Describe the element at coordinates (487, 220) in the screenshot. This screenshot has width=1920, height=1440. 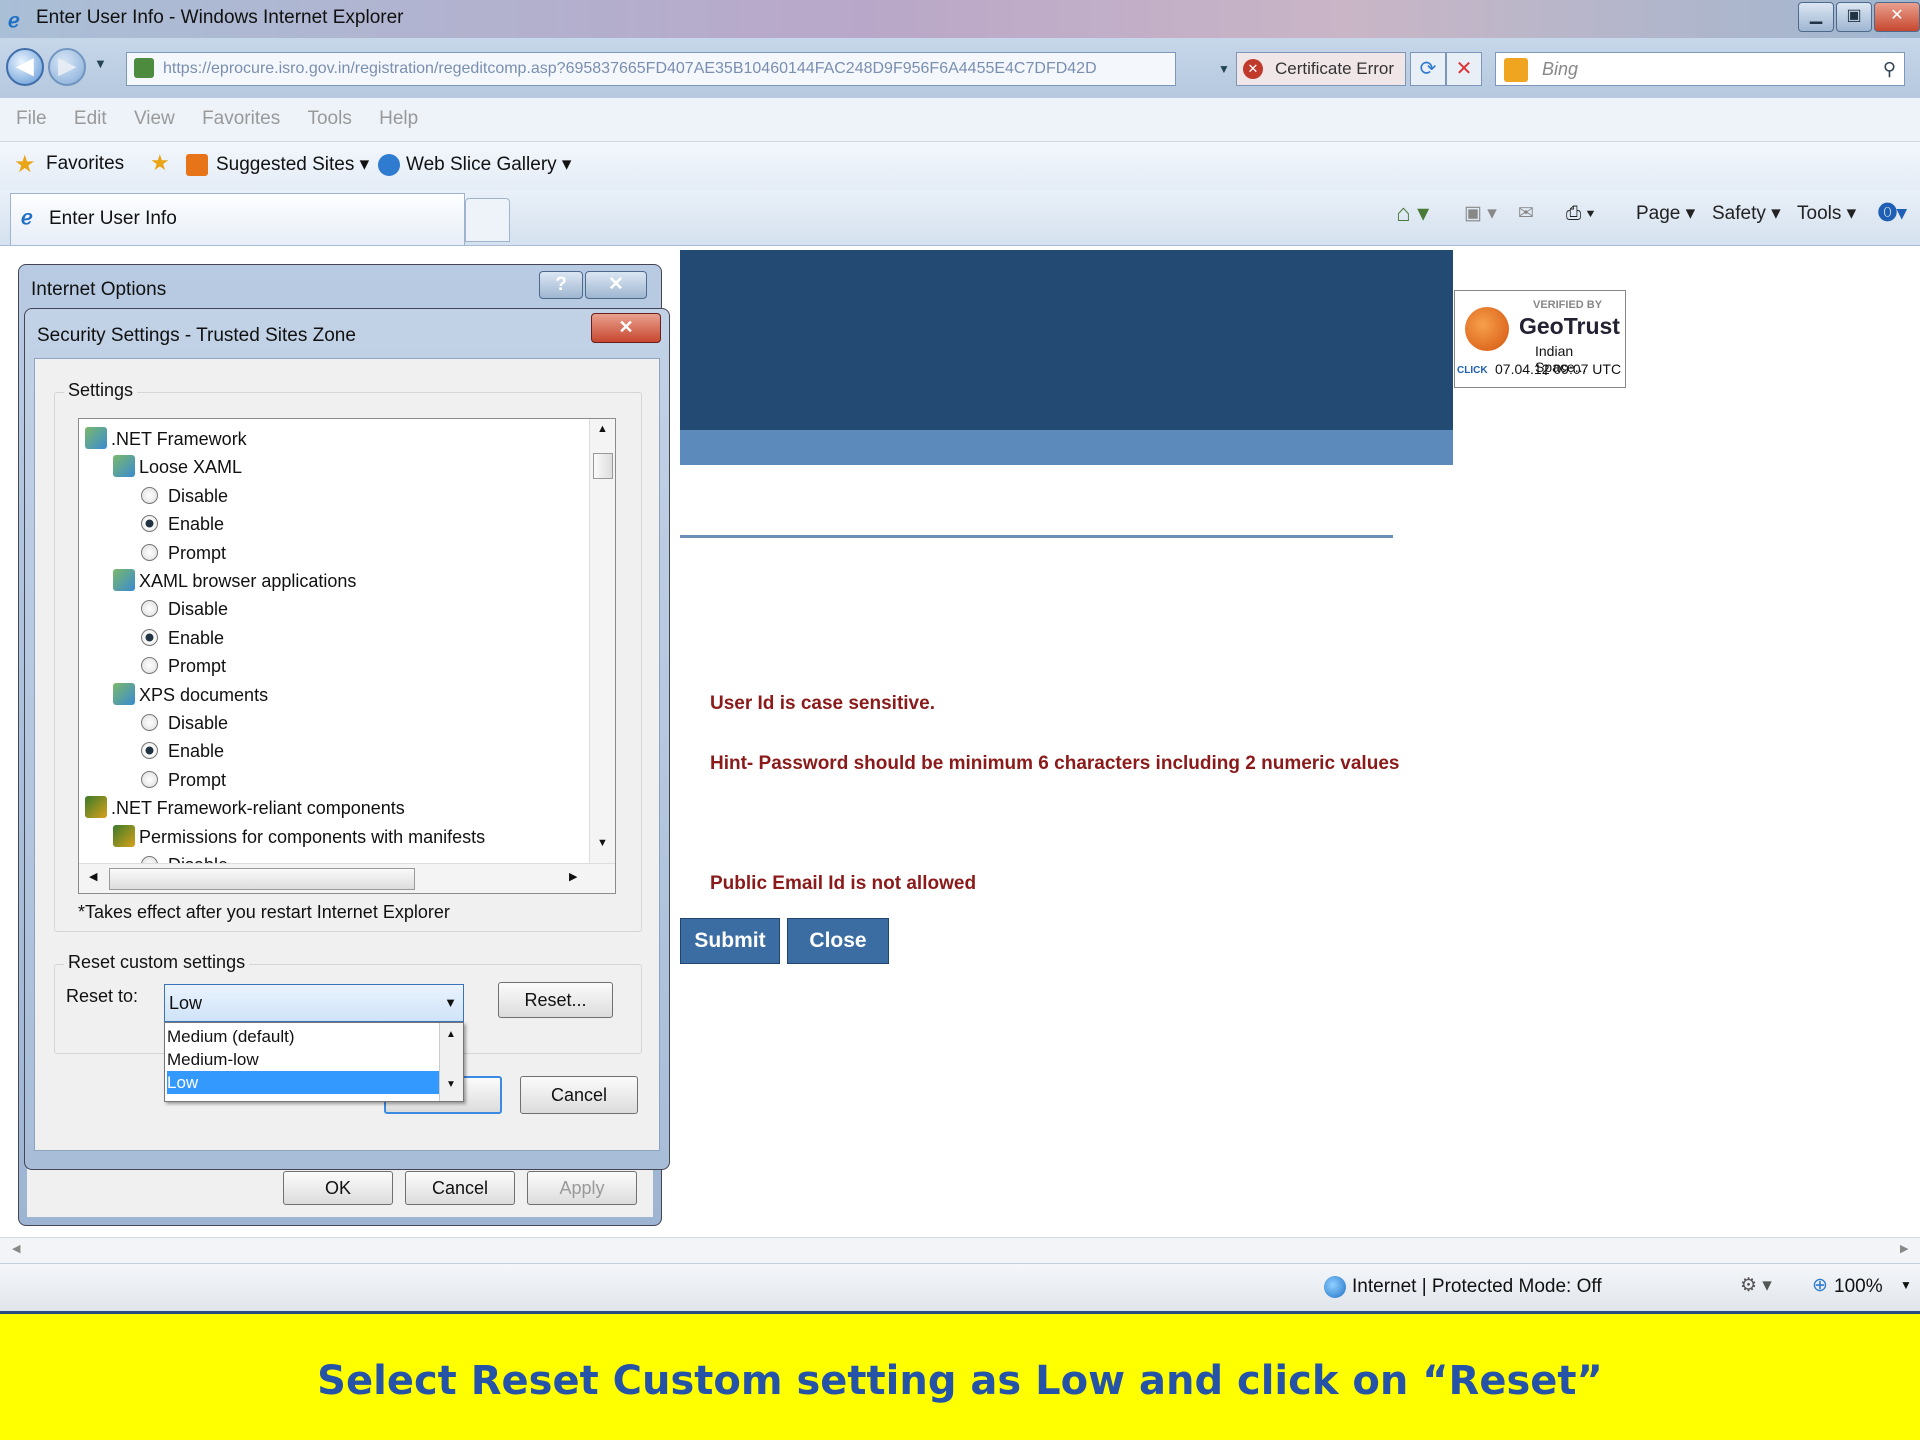
I see `new-tab-button` at that location.